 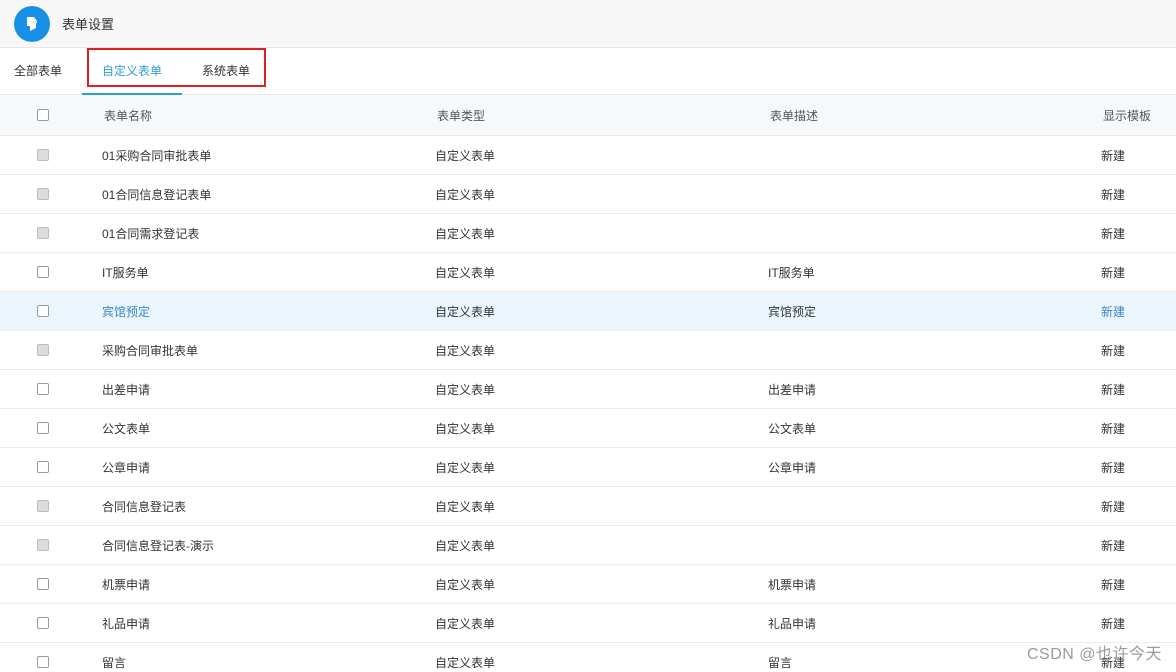 I want to click on header-checkbox-cell, so click(x=43, y=115).